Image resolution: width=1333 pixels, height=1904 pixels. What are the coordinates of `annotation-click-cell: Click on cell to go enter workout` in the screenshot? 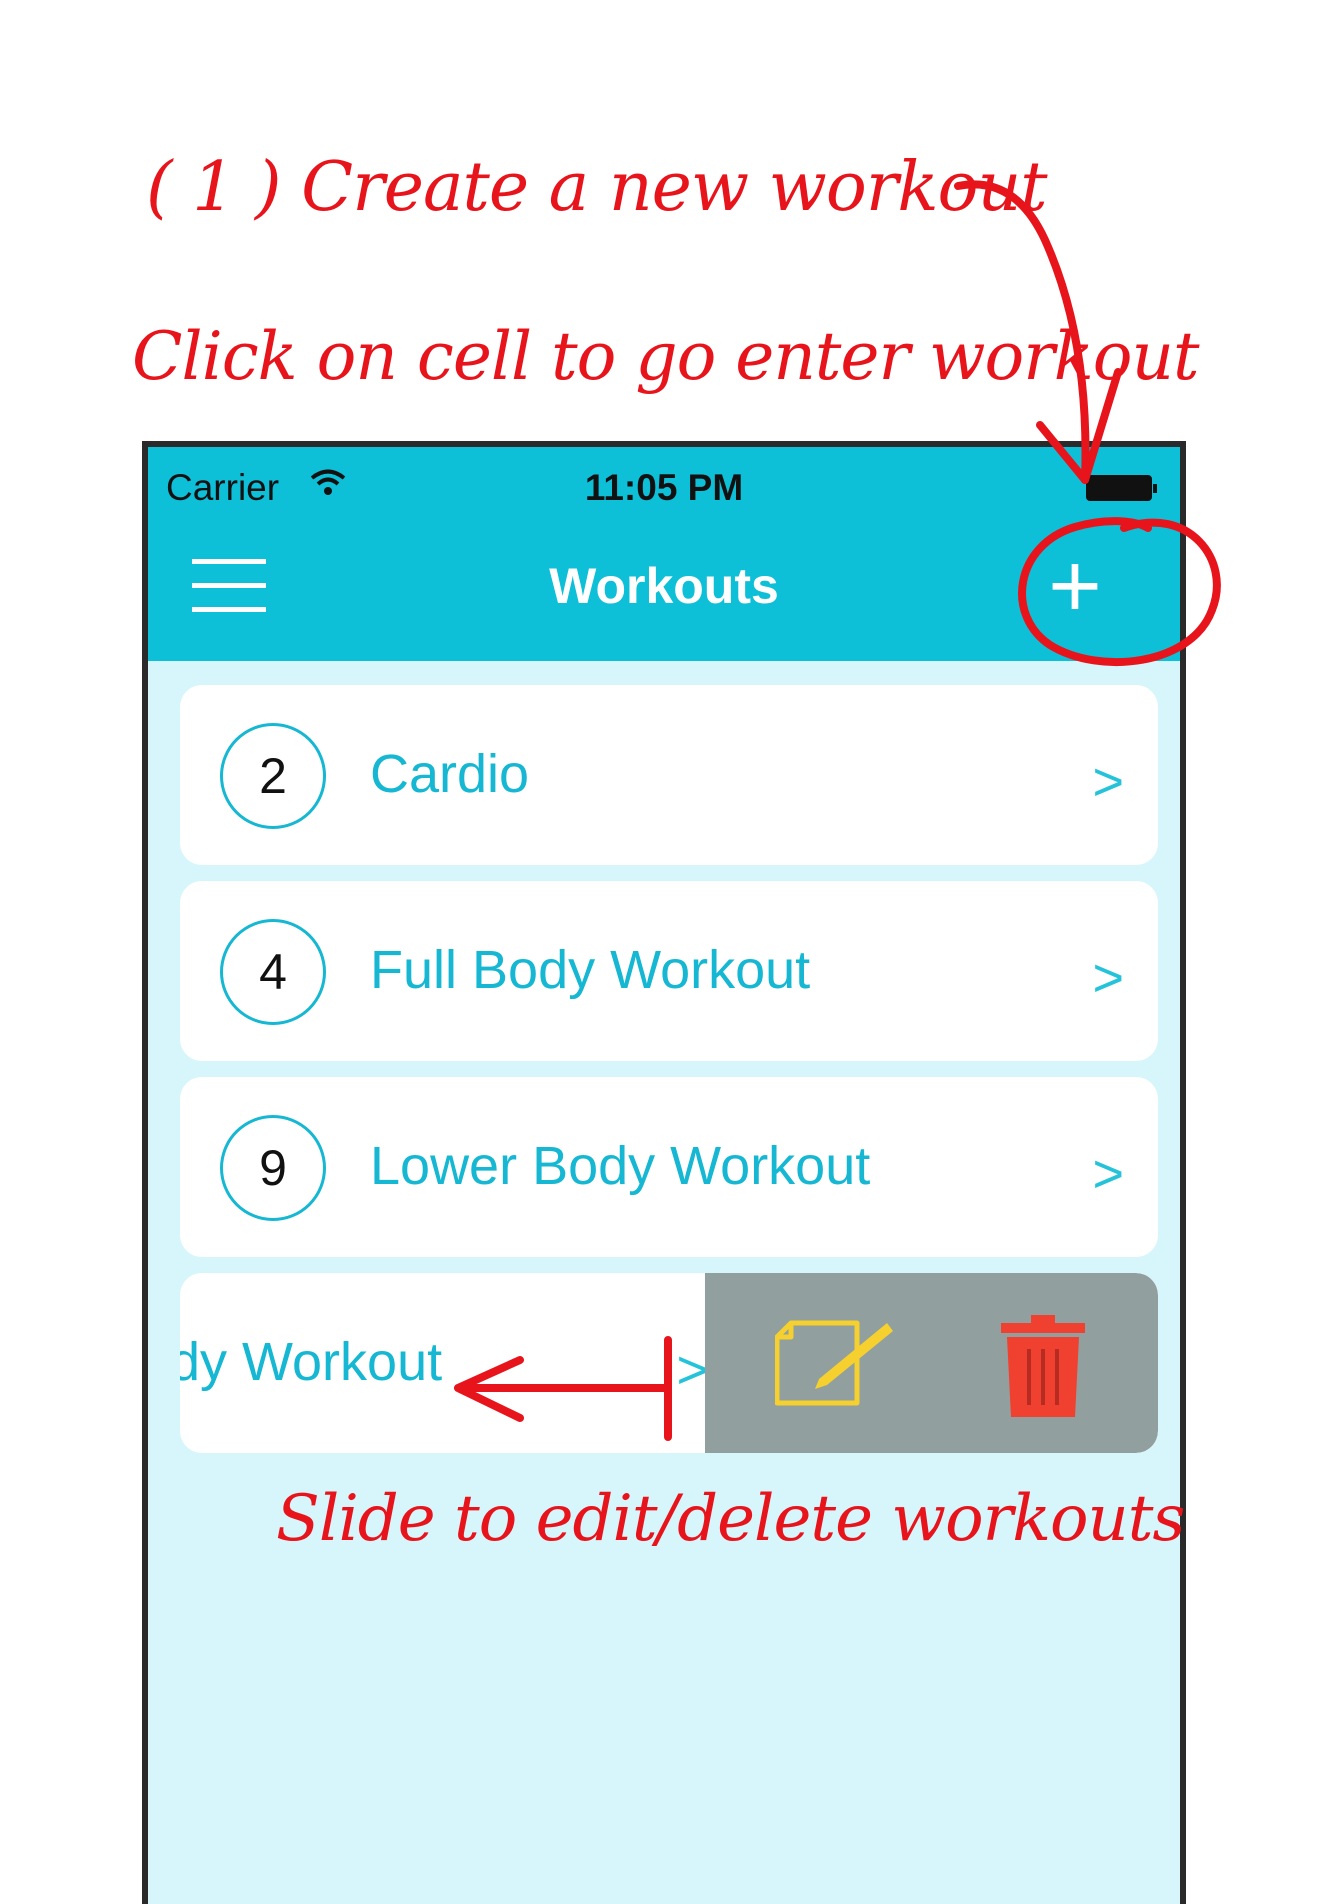 It's located at (666, 356).